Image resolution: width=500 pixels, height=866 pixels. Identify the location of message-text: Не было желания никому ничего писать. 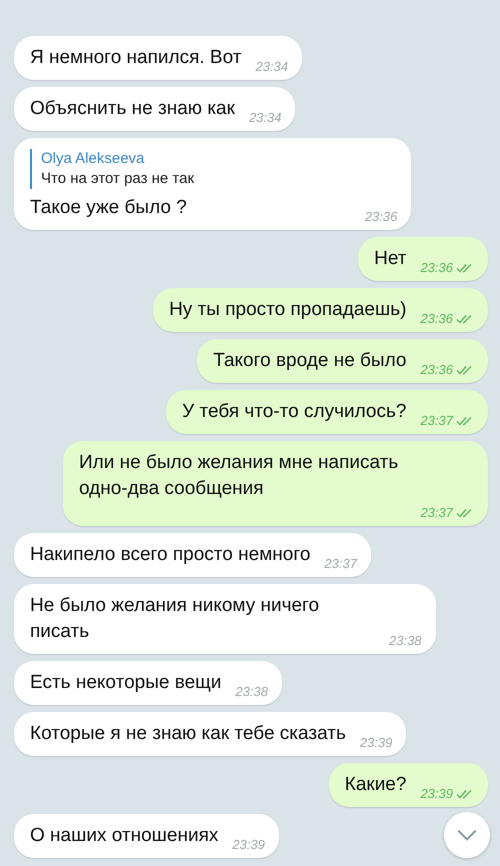
(175, 619).